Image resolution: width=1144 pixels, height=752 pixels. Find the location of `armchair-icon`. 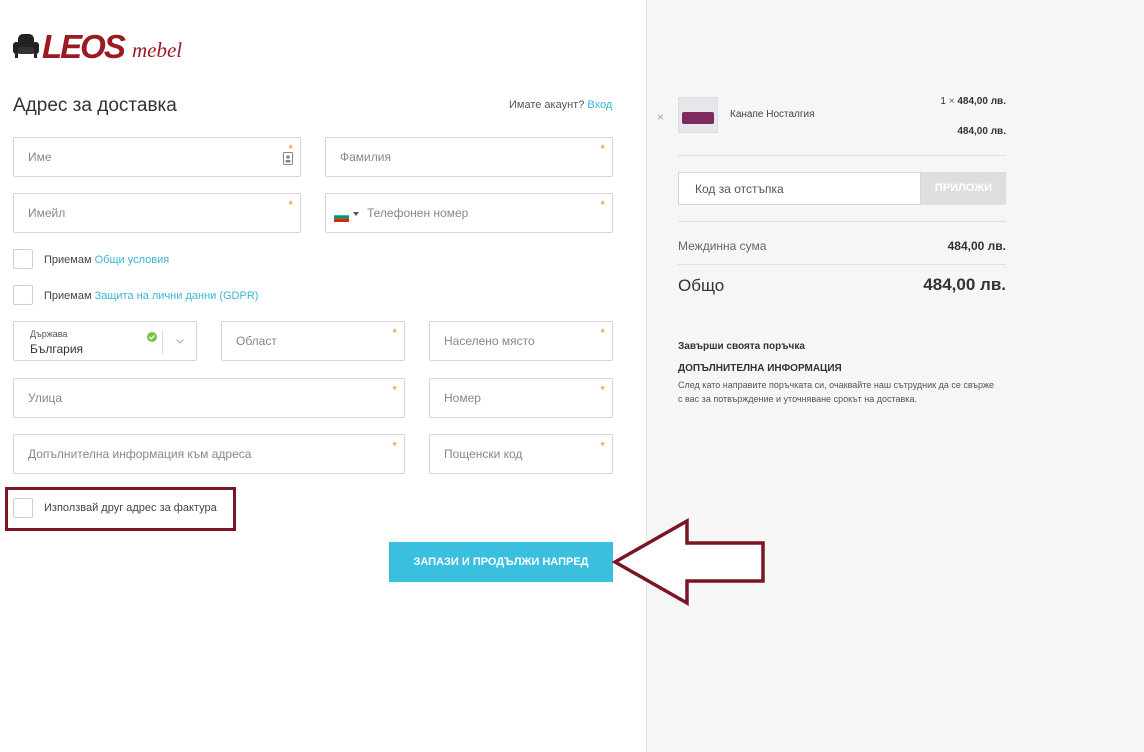

armchair-icon is located at coordinates (26, 46).